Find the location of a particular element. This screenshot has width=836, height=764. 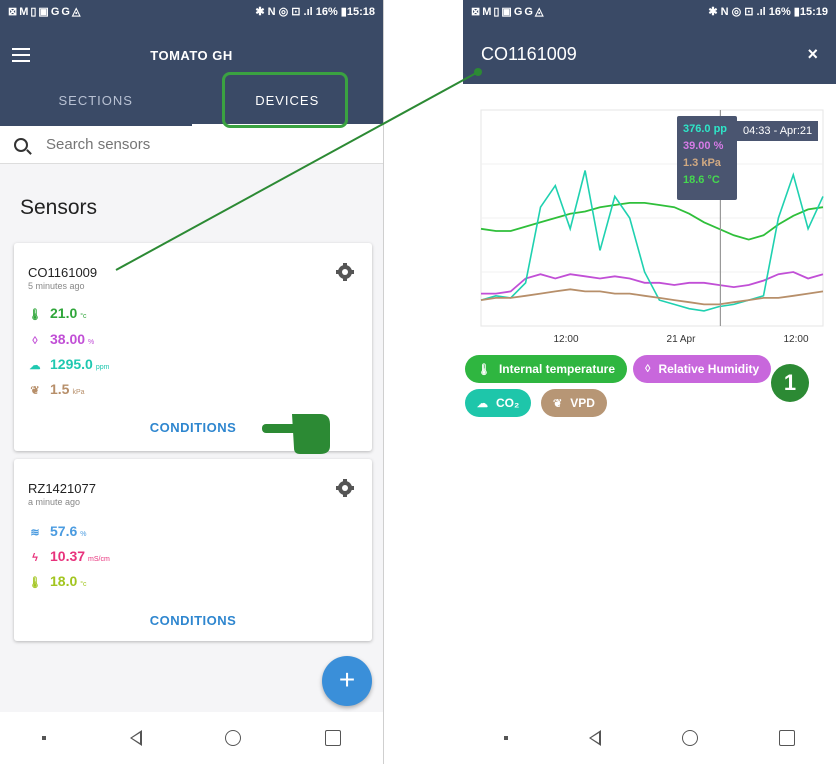

device-title: CO1161009 is located at coordinates (529, 54).